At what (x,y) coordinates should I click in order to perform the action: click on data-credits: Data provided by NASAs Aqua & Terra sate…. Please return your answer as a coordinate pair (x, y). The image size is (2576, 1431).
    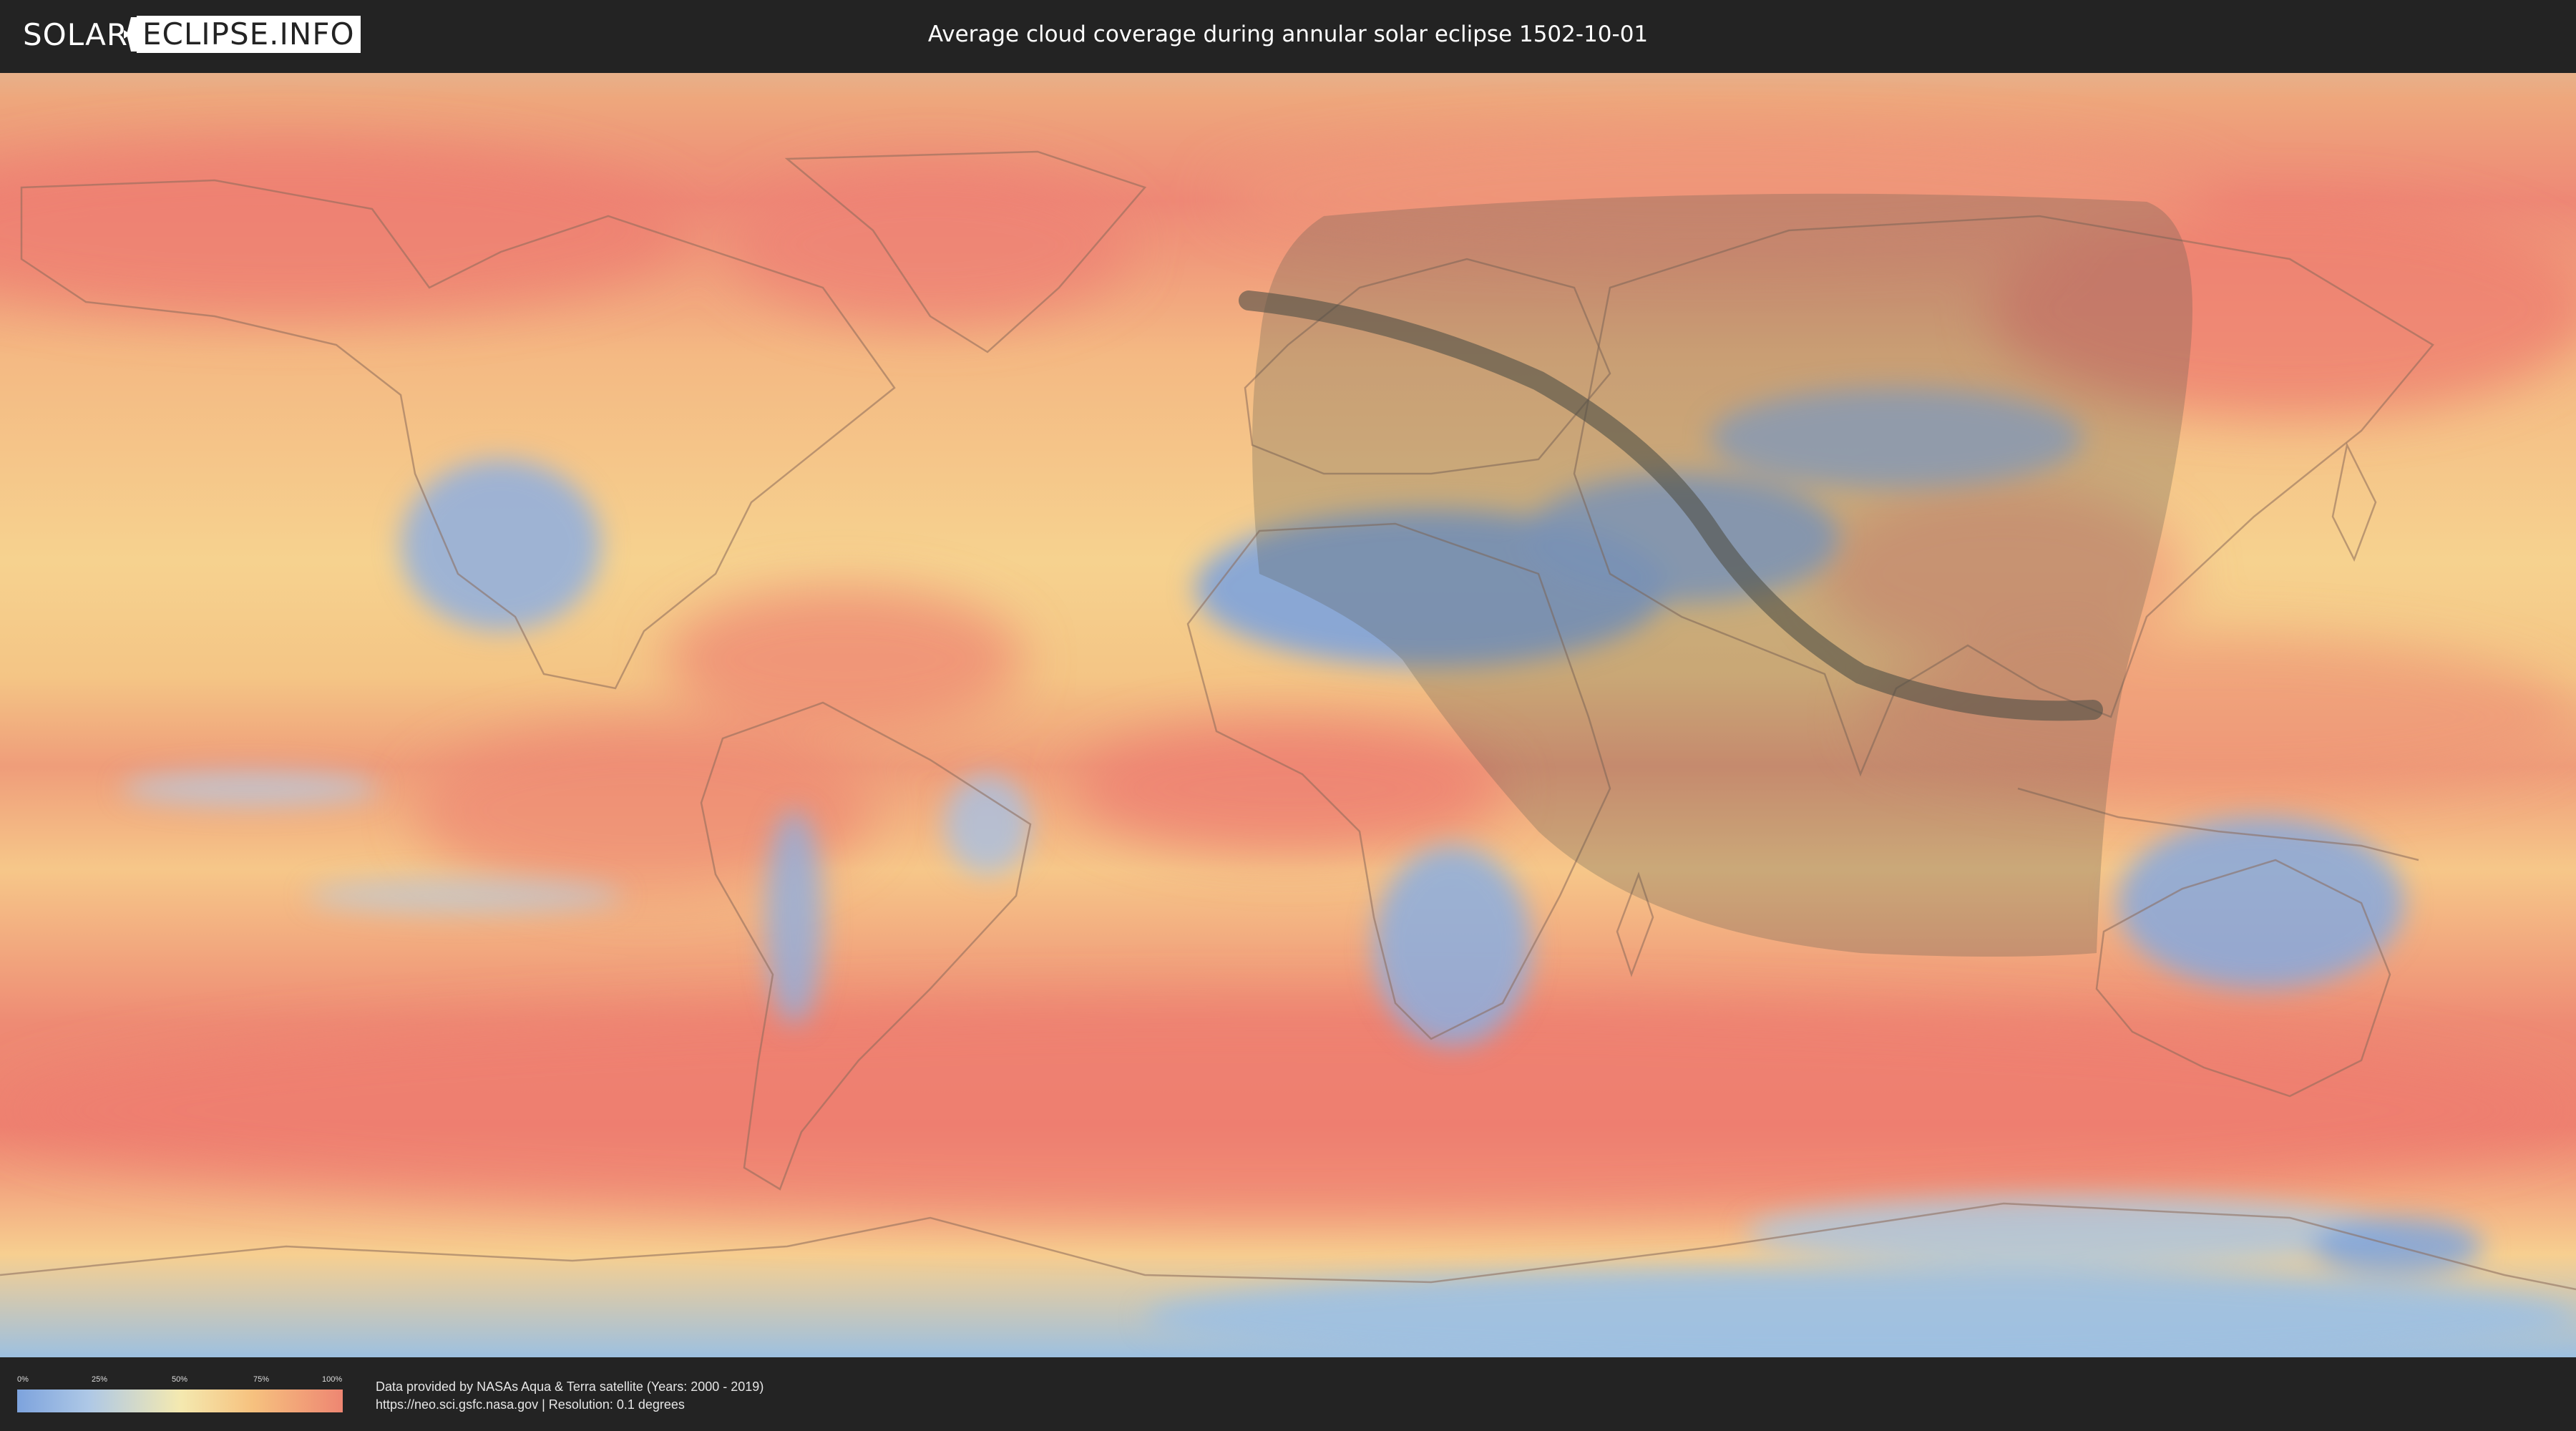
    Looking at the image, I should click on (569, 1396).